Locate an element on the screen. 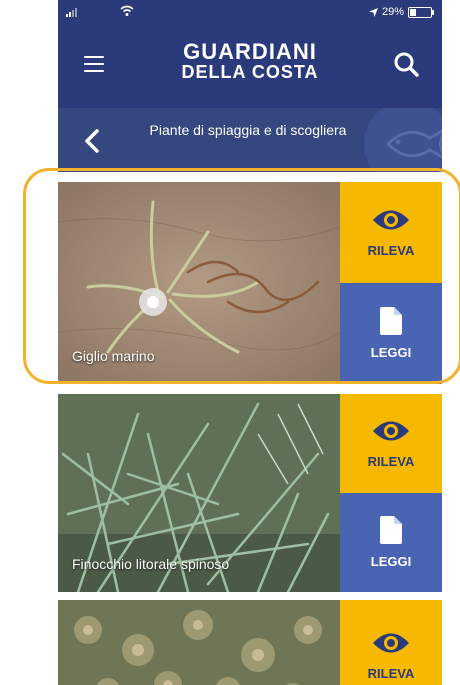 The height and width of the screenshot is (685, 460). fish-icon is located at coordinates (403, 140).